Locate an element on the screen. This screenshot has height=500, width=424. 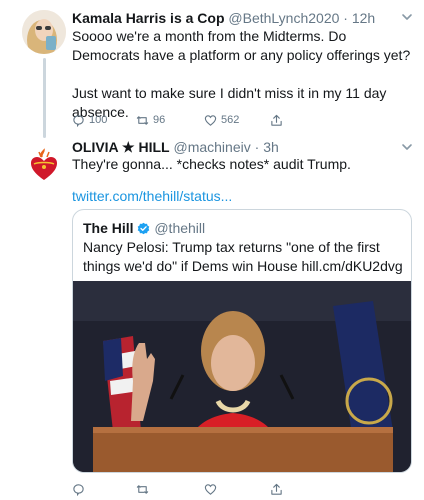
verified-badge-icon is located at coordinates (144, 228).